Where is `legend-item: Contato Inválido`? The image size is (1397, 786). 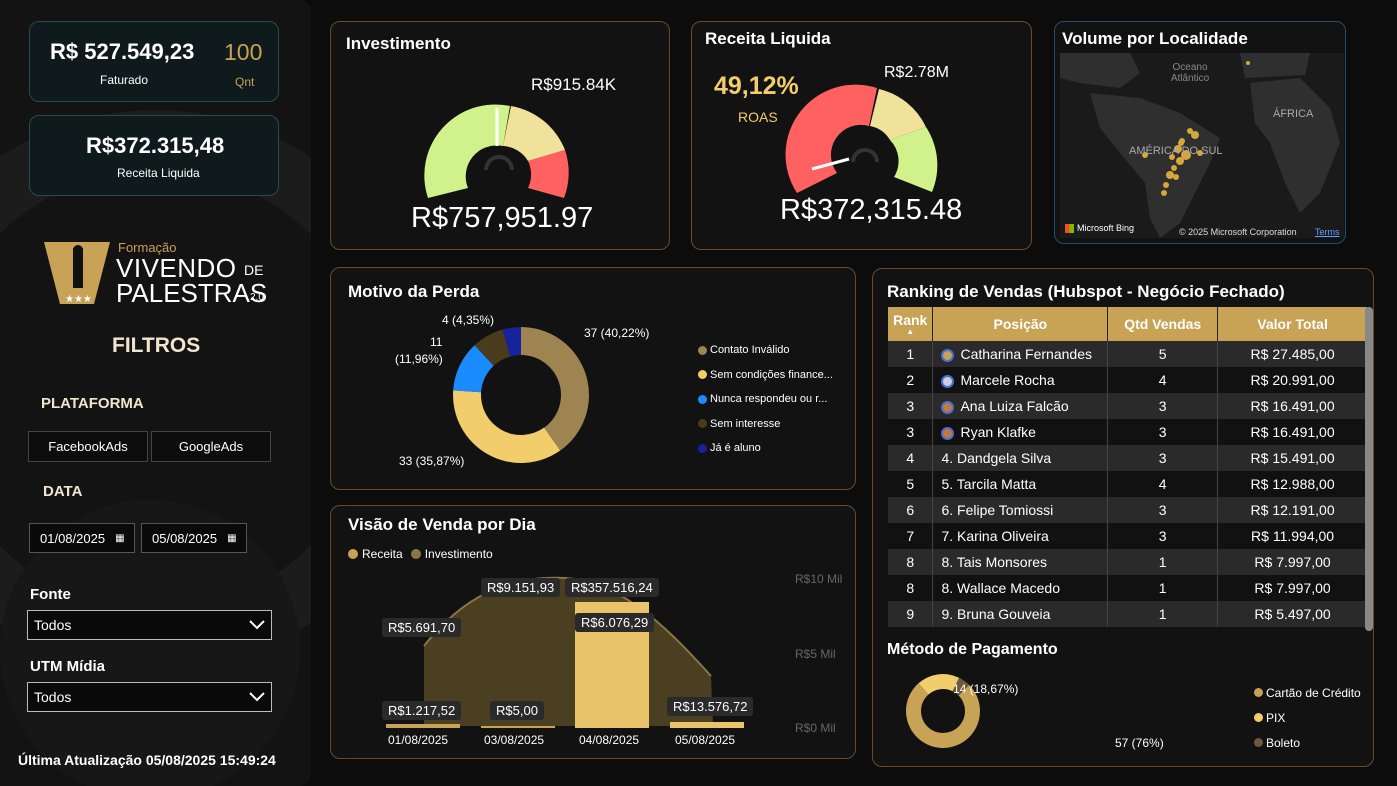
legend-item: Contato Inválido is located at coordinates (765, 350).